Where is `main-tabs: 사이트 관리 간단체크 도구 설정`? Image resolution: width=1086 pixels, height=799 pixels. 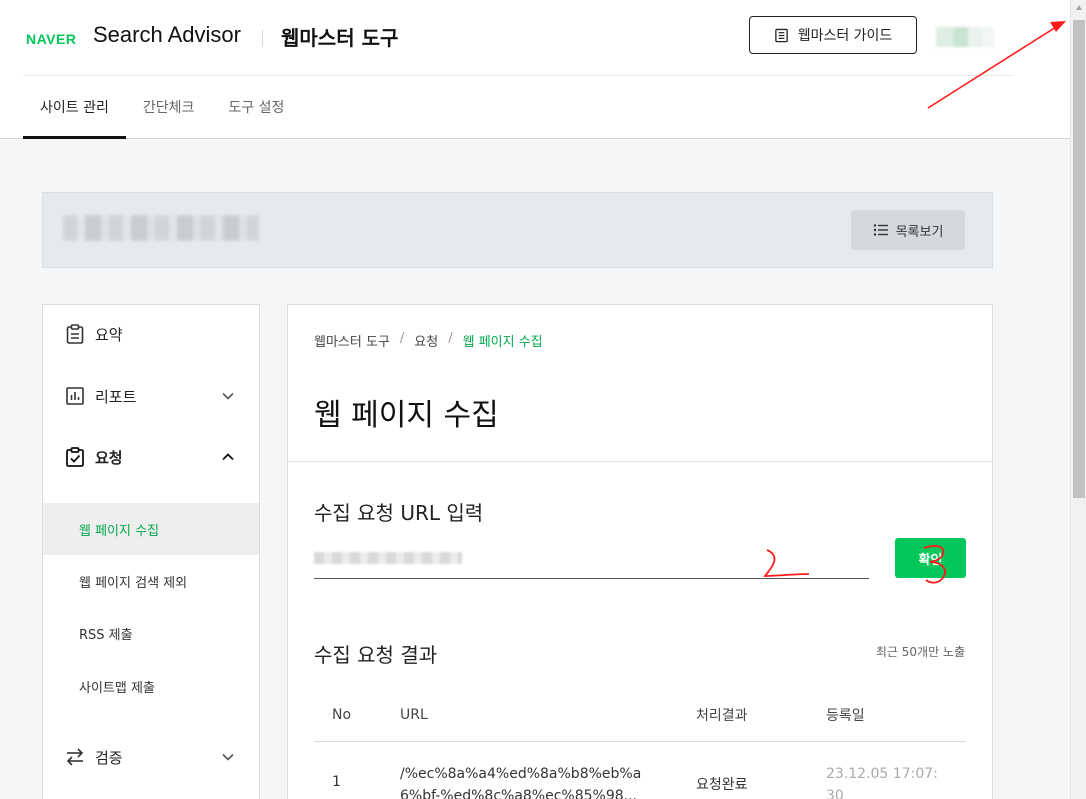 main-tabs: 사이트 관리 간단체크 도구 설정 is located at coordinates (162, 107).